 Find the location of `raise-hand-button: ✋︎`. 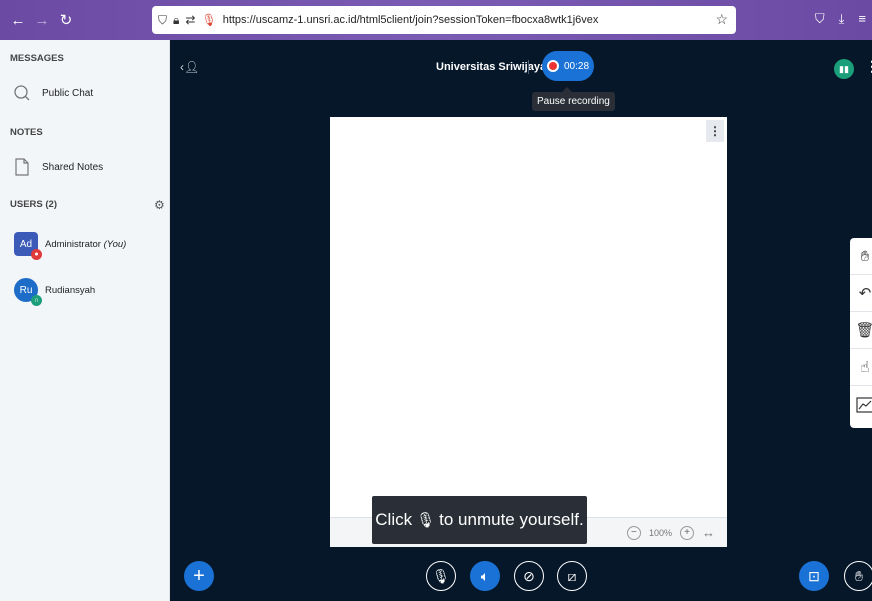

raise-hand-button: ✋︎ is located at coordinates (858, 576).